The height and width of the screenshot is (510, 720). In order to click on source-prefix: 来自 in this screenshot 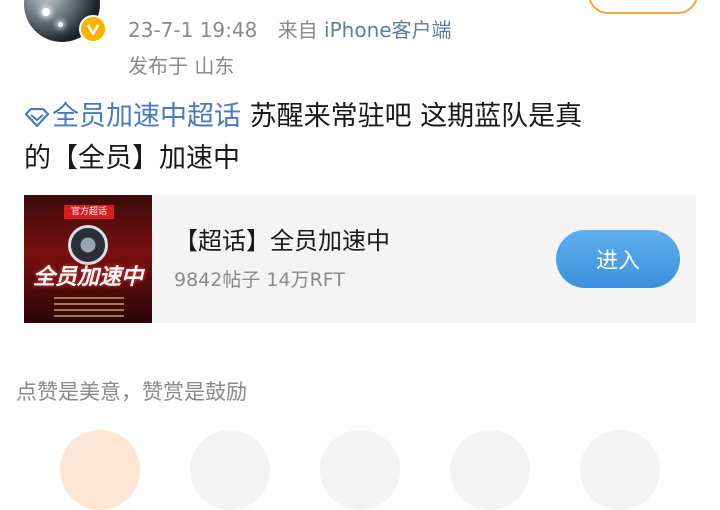, I will do `click(297, 30)`.